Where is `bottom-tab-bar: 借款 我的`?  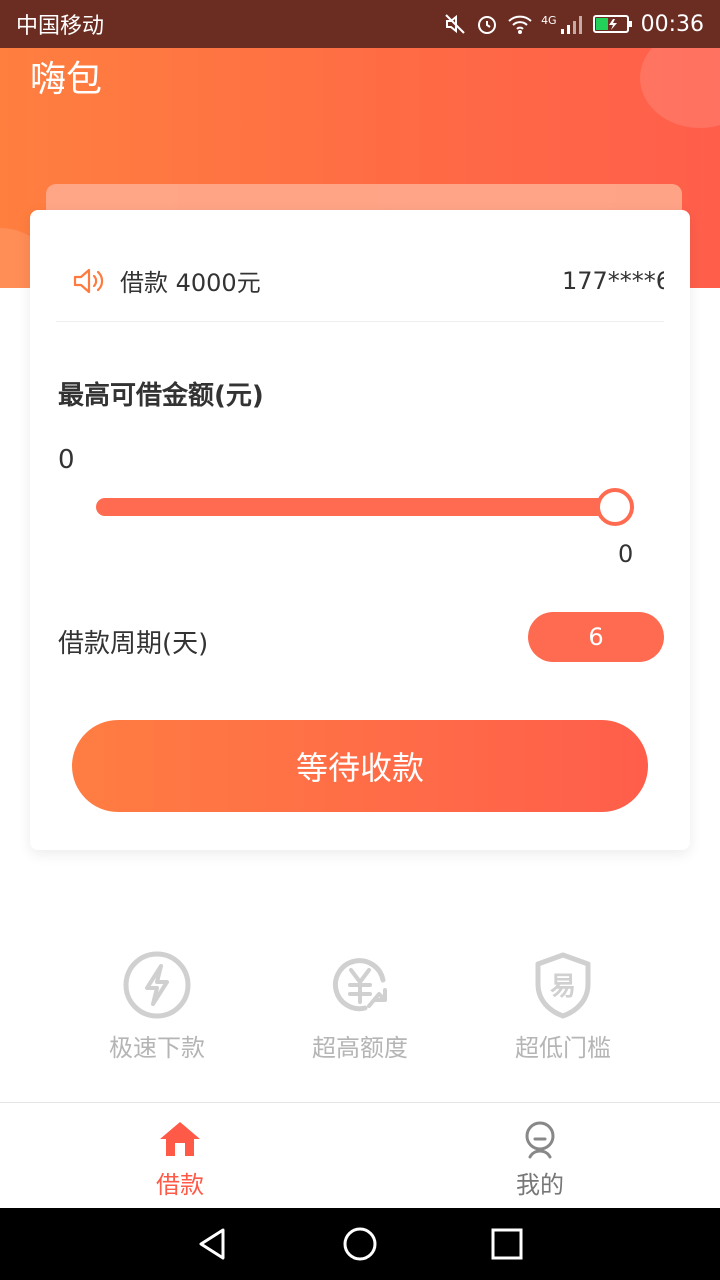
bottom-tab-bar: 借款 我的 is located at coordinates (360, 1155).